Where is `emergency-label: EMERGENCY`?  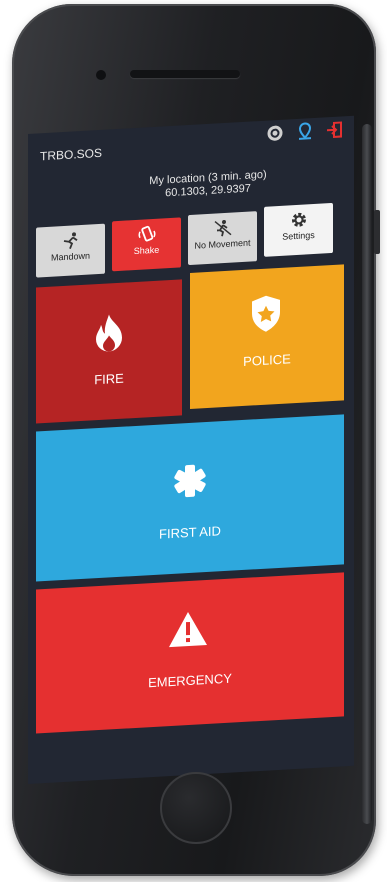
emergency-label: EMERGENCY is located at coordinates (190, 680).